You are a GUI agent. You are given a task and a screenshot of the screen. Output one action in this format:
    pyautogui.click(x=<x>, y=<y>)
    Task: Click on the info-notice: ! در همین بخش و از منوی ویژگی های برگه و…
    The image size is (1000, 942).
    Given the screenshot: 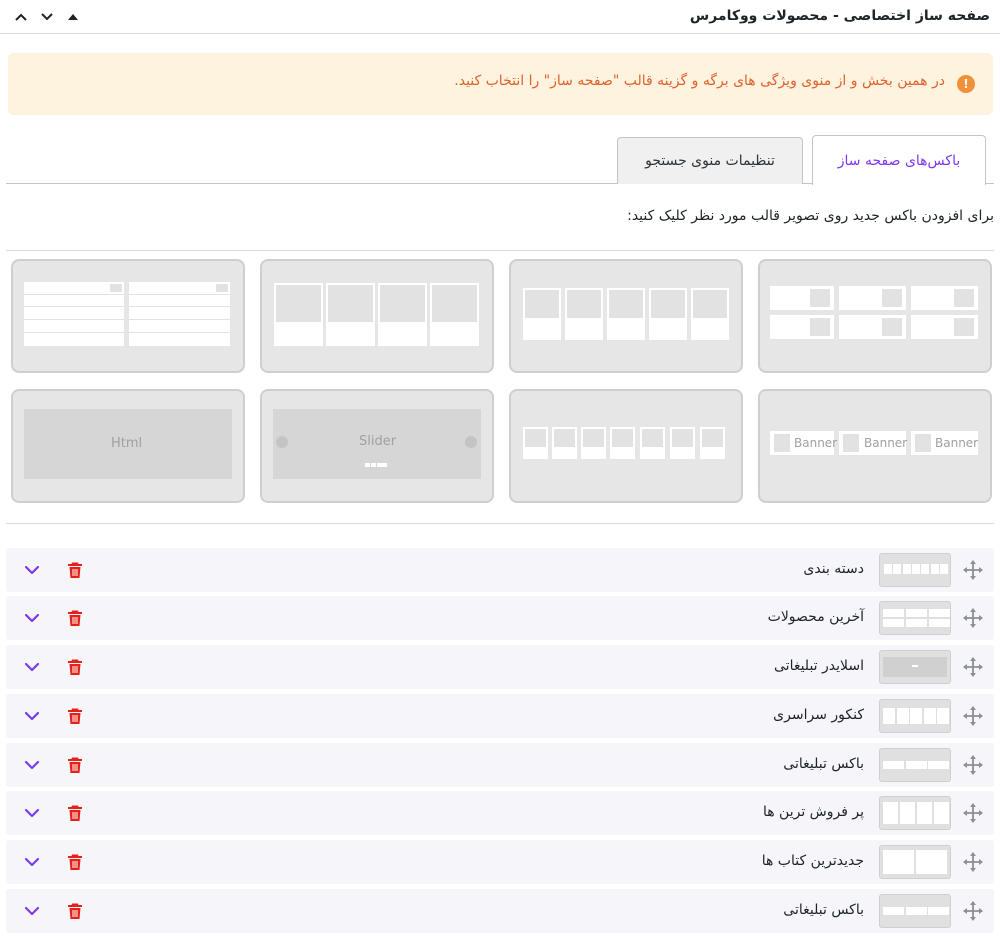 What is the action you would take?
    pyautogui.click(x=500, y=84)
    